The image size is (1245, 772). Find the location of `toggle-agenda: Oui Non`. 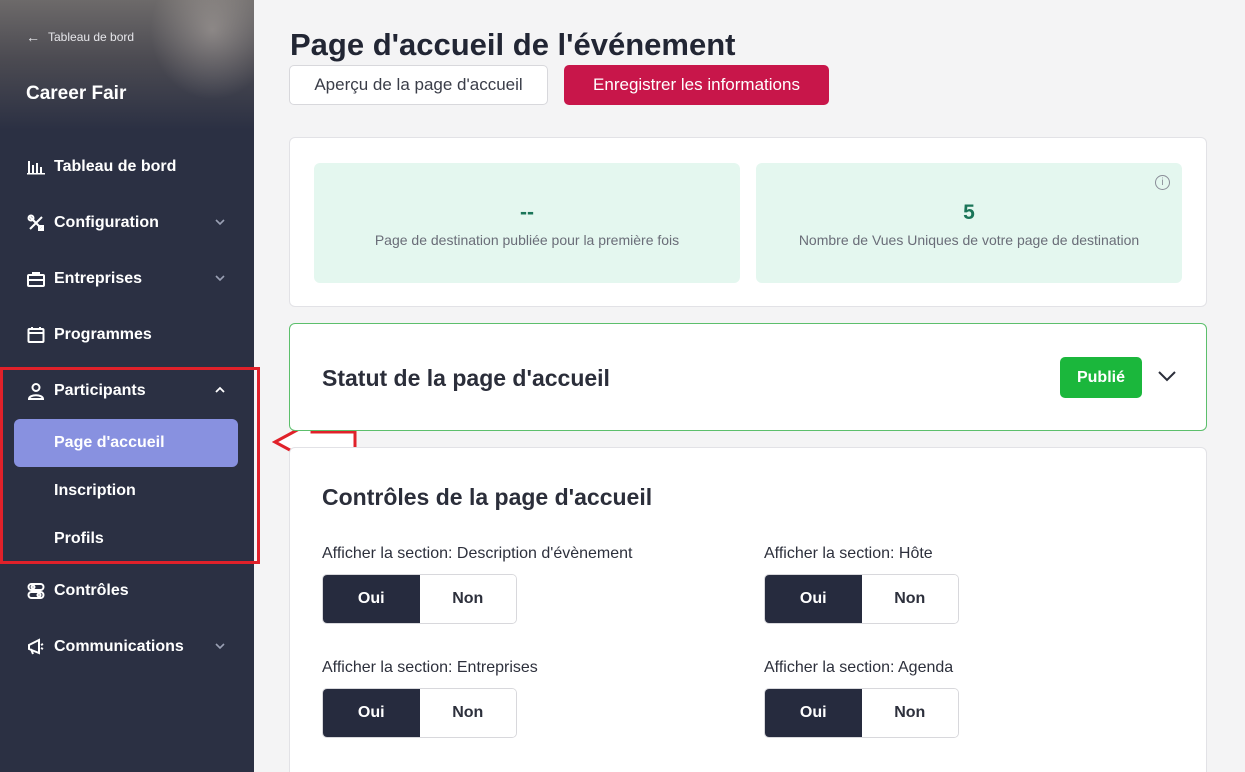

toggle-agenda: Oui Non is located at coordinates (861, 713).